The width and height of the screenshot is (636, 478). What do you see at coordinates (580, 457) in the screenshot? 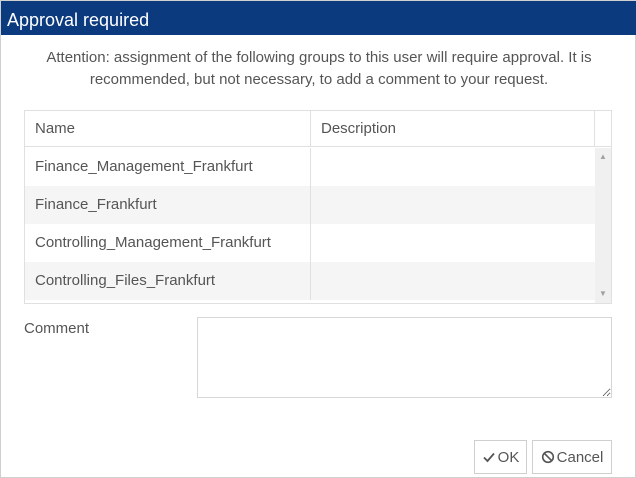
I see `cancel-button-label: Cancel` at bounding box center [580, 457].